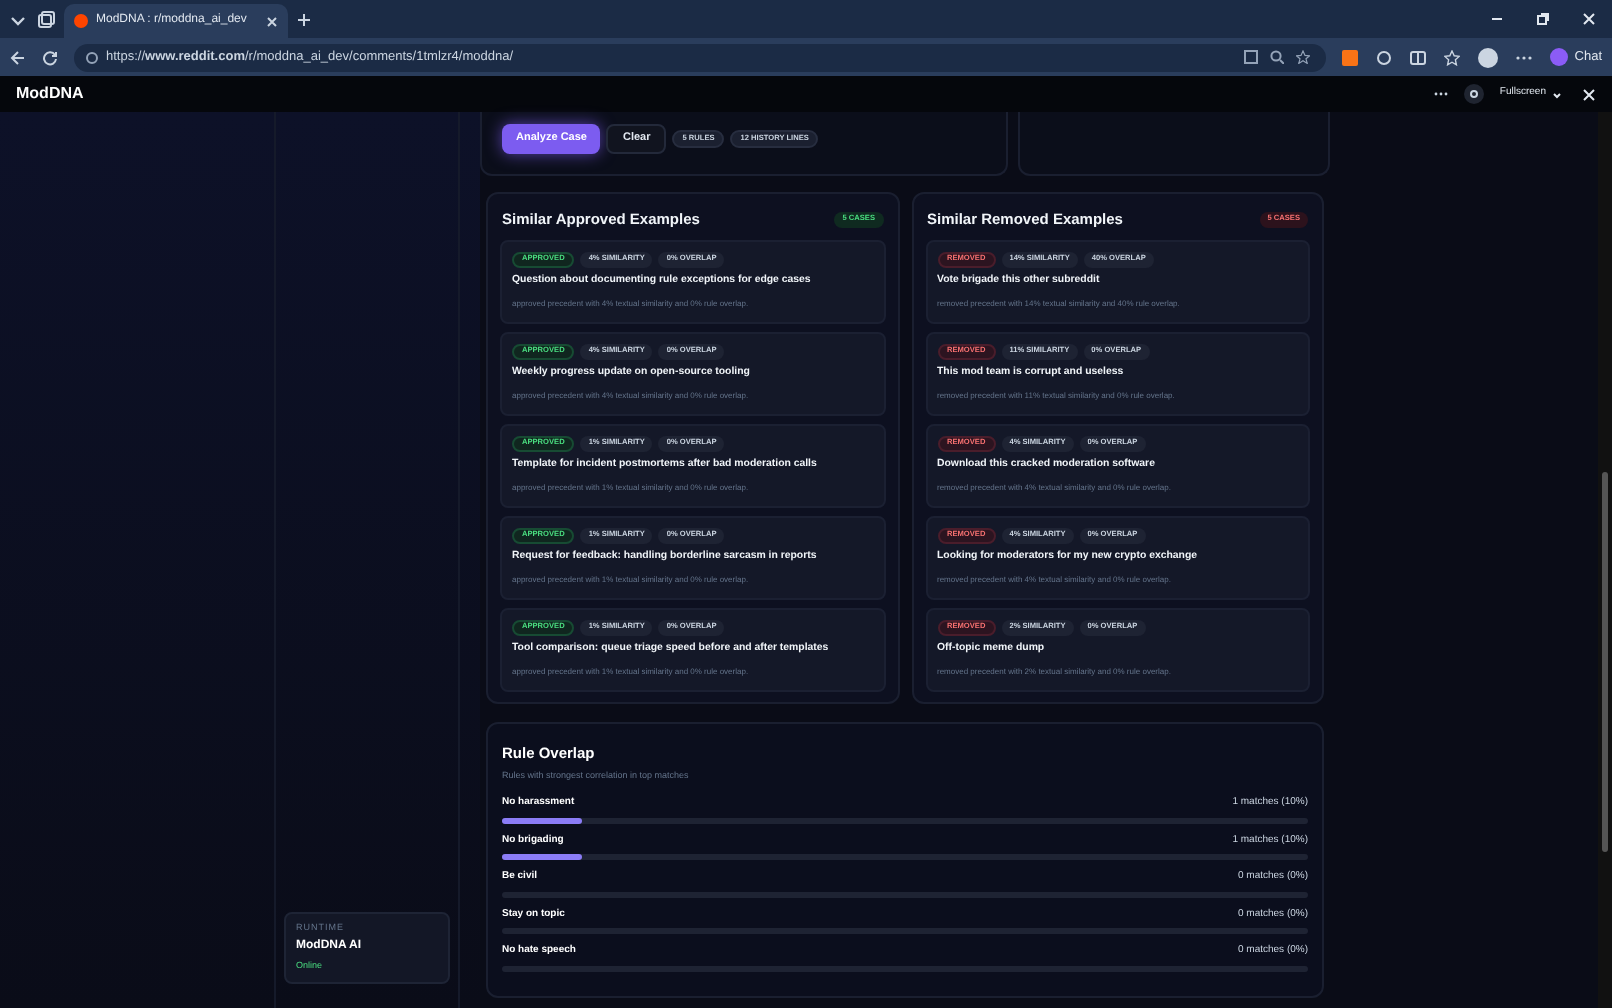  What do you see at coordinates (1497, 19) in the screenshot?
I see `minimize-icon` at bounding box center [1497, 19].